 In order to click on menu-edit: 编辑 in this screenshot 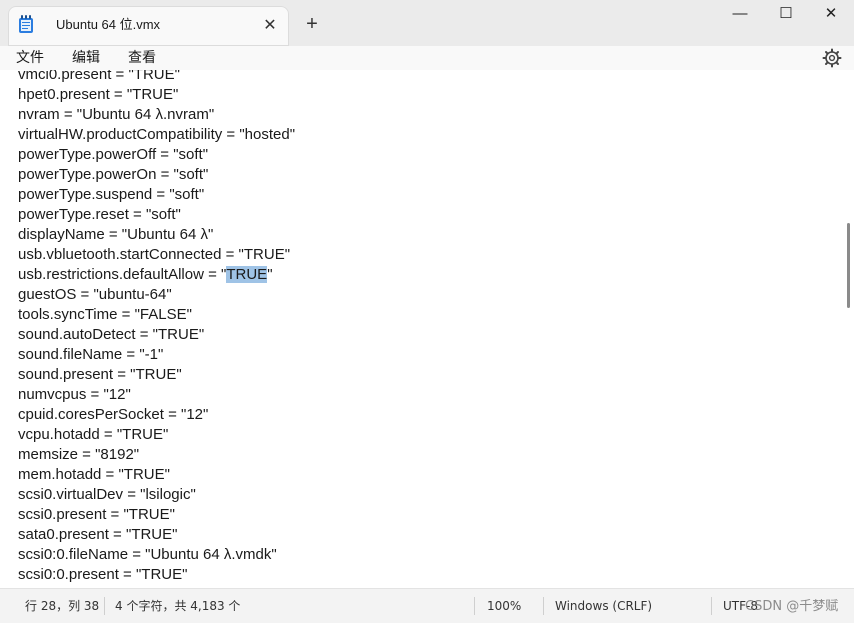, I will do `click(86, 58)`.